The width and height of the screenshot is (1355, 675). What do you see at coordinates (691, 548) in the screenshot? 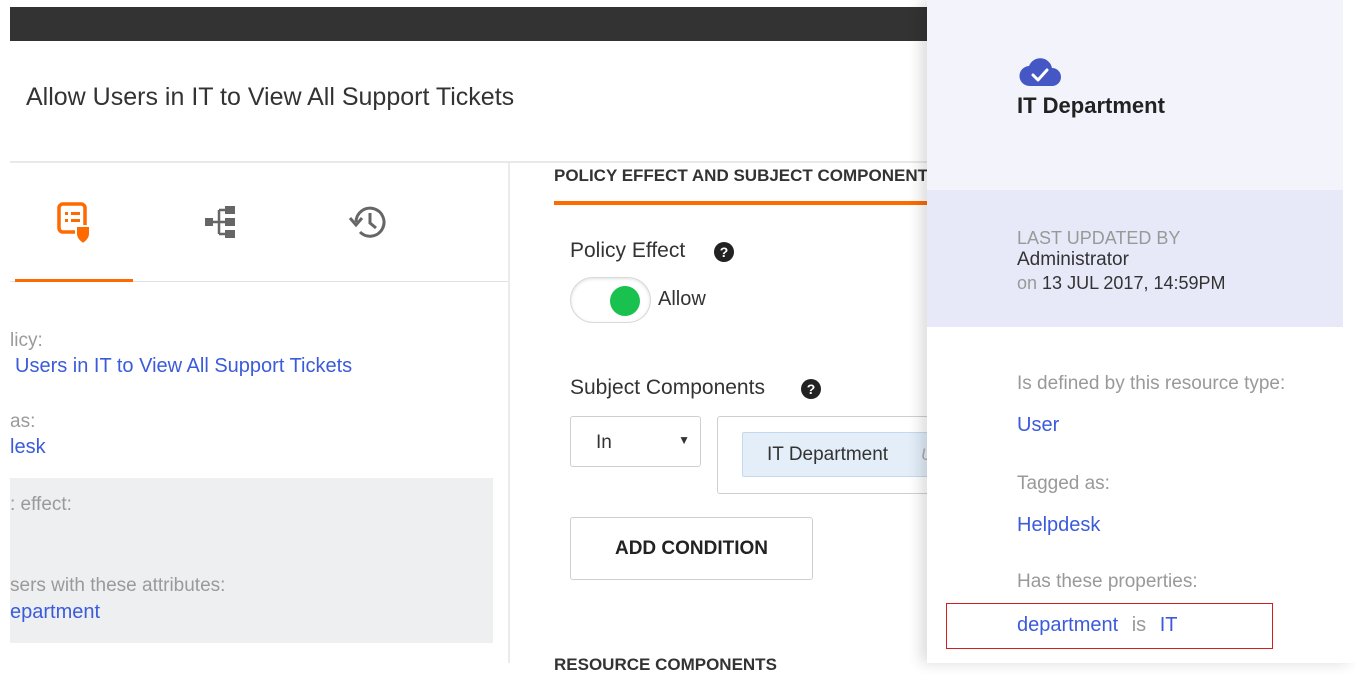
I see `add-condition-button: ADD CONDITION` at bounding box center [691, 548].